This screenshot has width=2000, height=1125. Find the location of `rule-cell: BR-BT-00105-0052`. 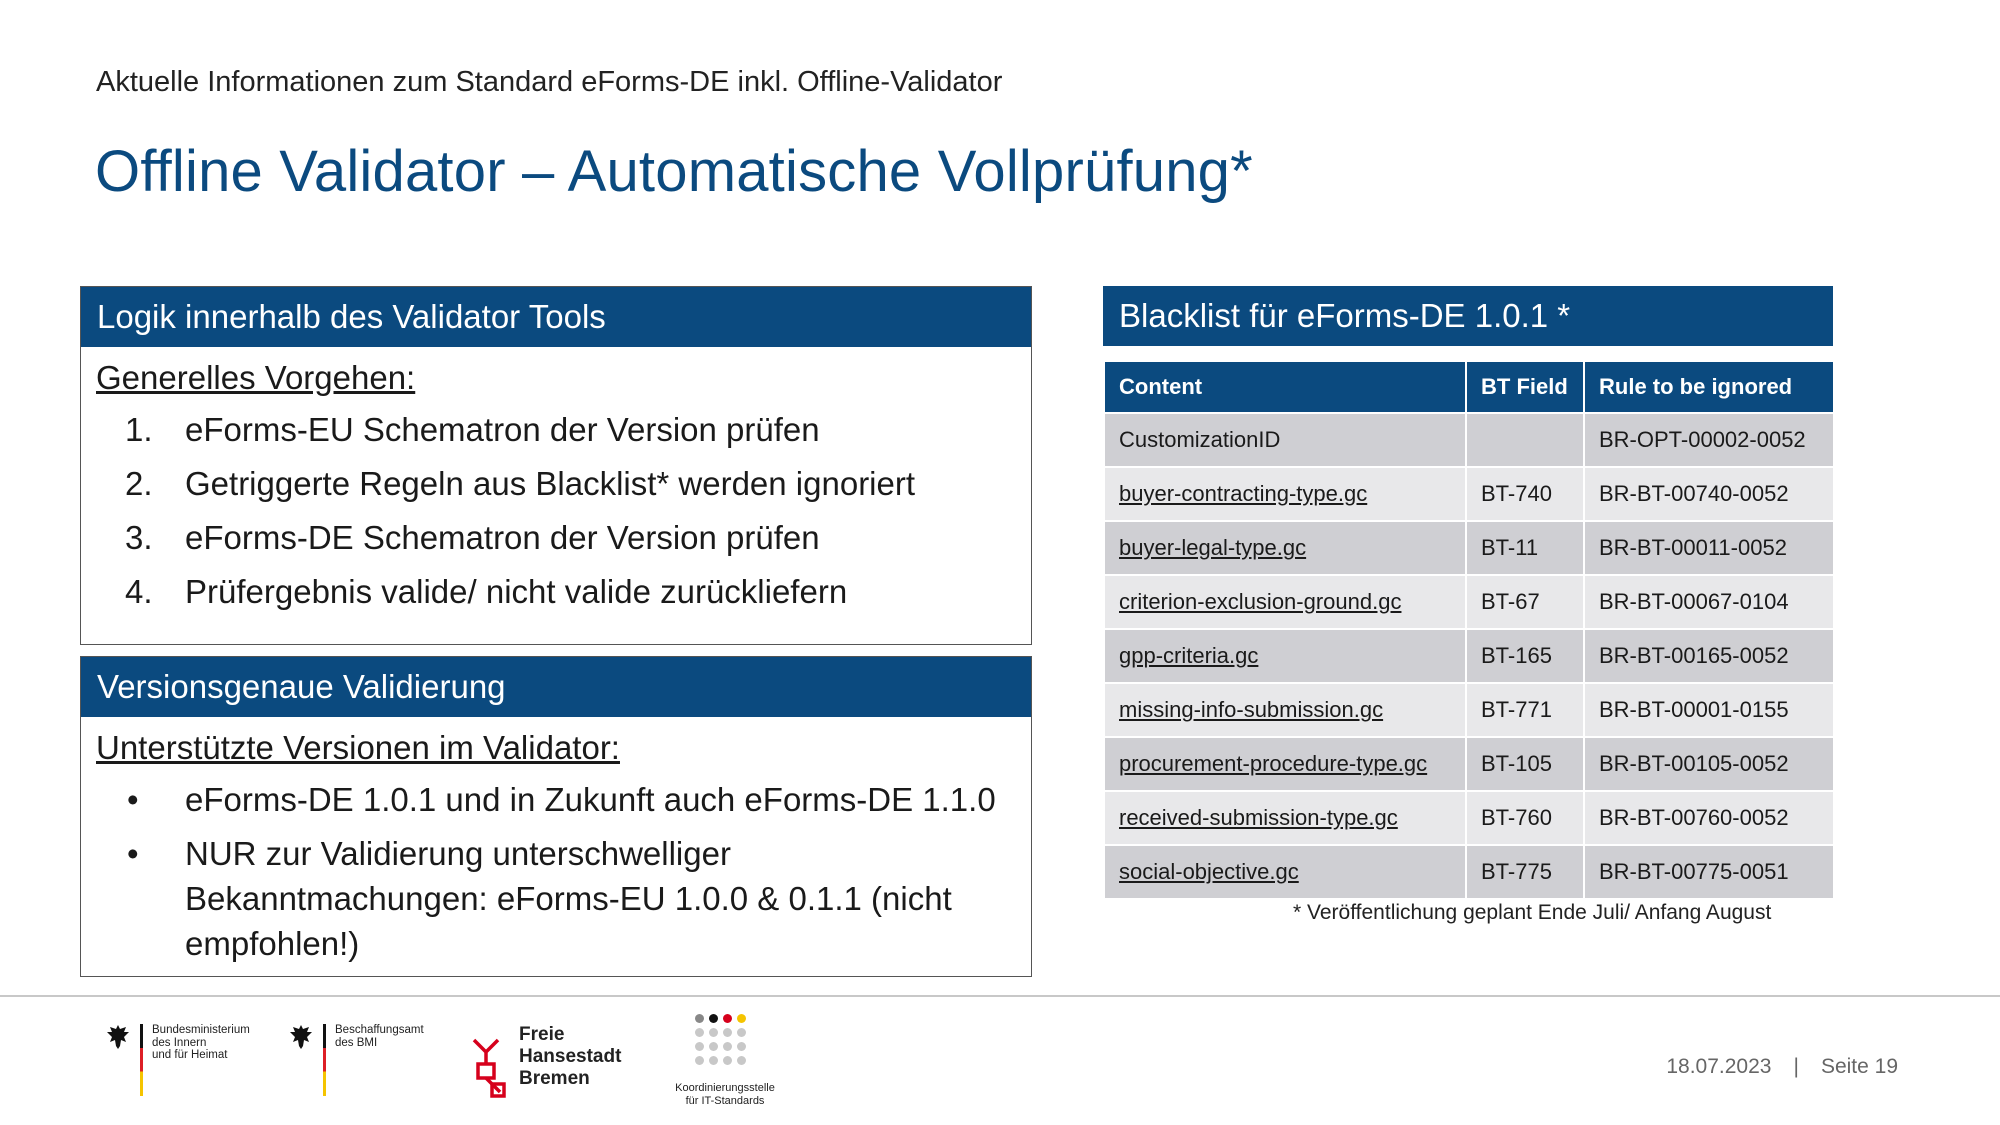

rule-cell: BR-BT-00105-0052 is located at coordinates (1709, 764).